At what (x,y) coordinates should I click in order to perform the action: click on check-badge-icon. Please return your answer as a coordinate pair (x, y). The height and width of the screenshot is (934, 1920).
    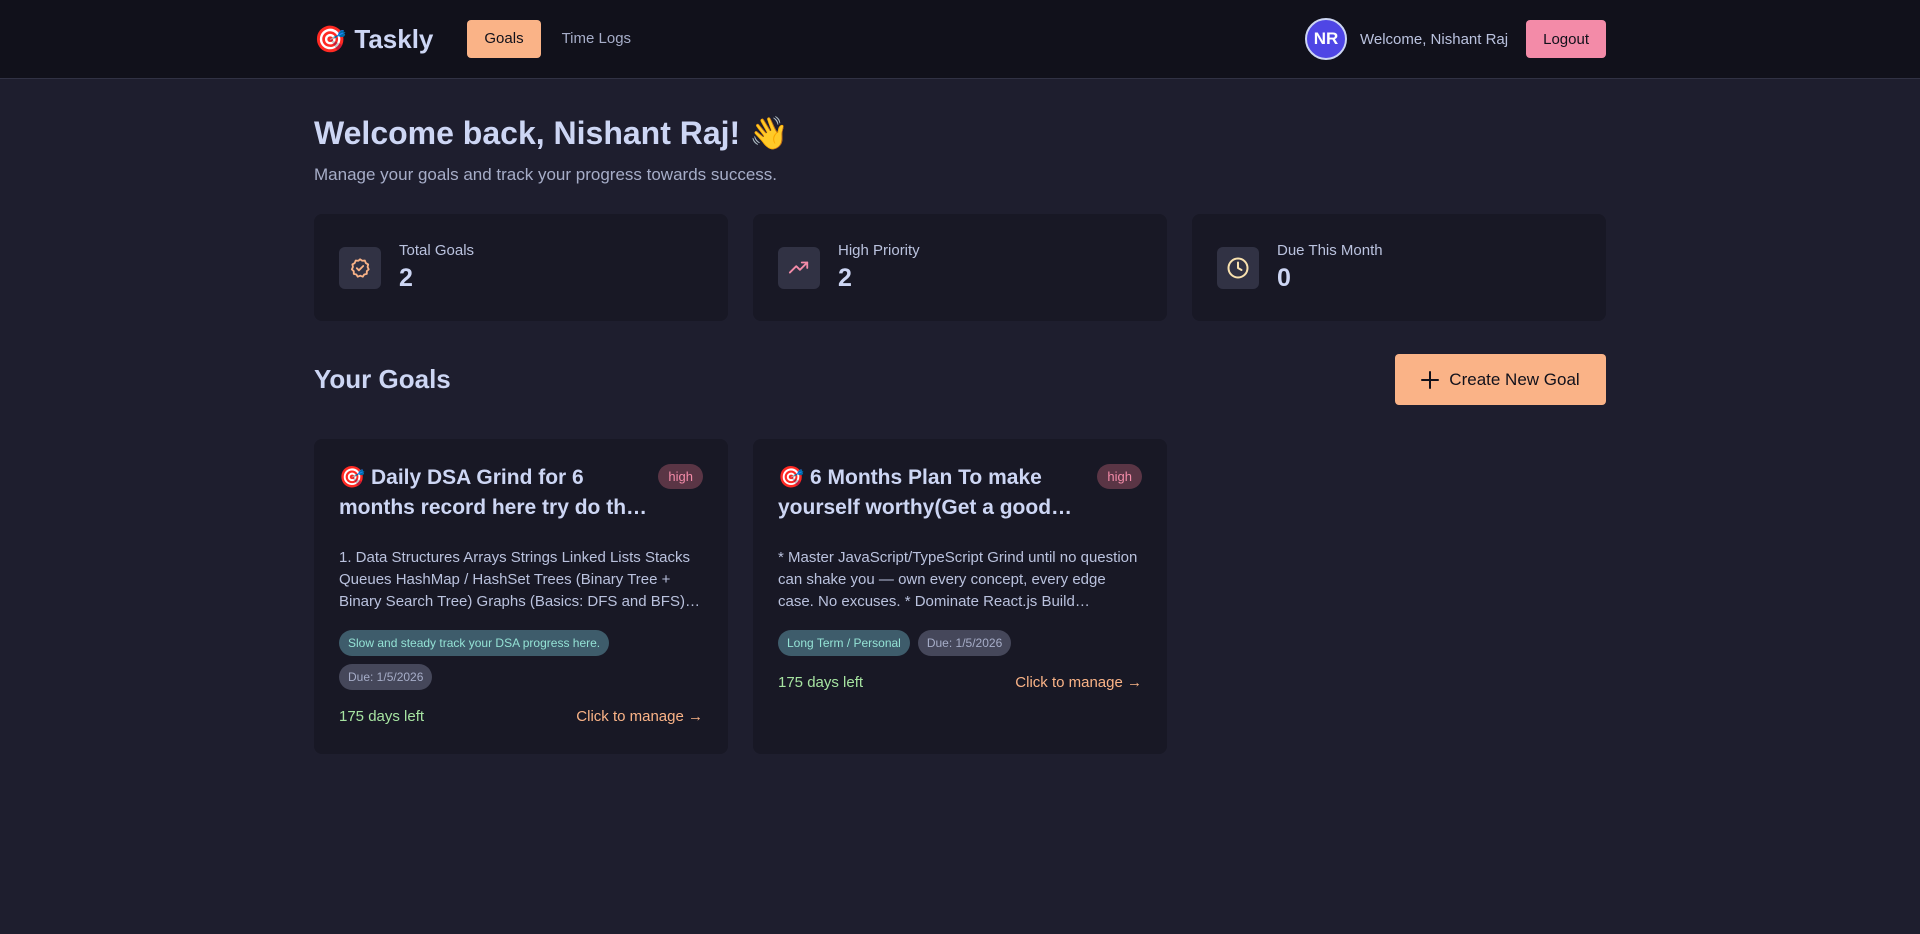
    Looking at the image, I should click on (360, 267).